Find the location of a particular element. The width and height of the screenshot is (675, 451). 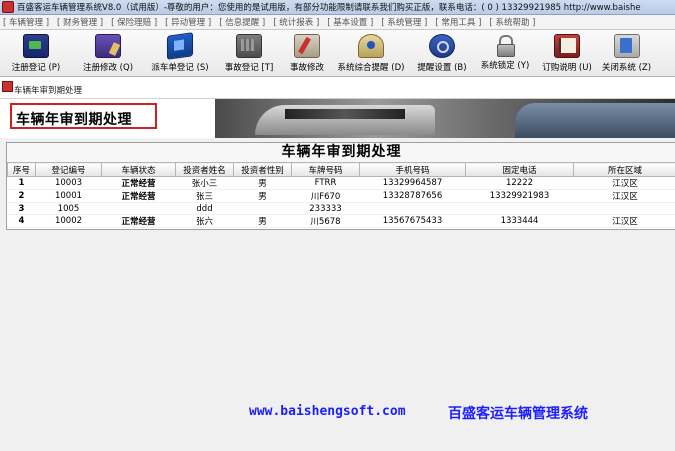

order-manual-button: 订购说明 (U) is located at coordinates (567, 53).